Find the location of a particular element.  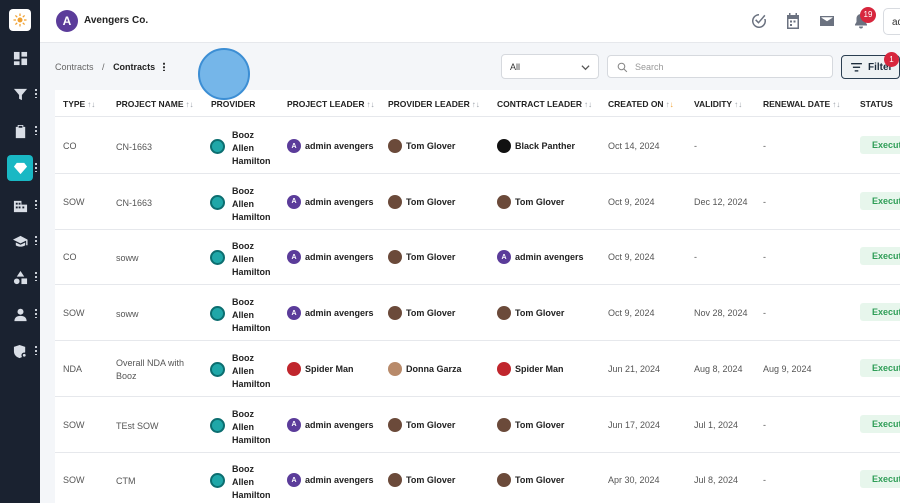

project-name-line: soww is located at coordinates (127, 258).